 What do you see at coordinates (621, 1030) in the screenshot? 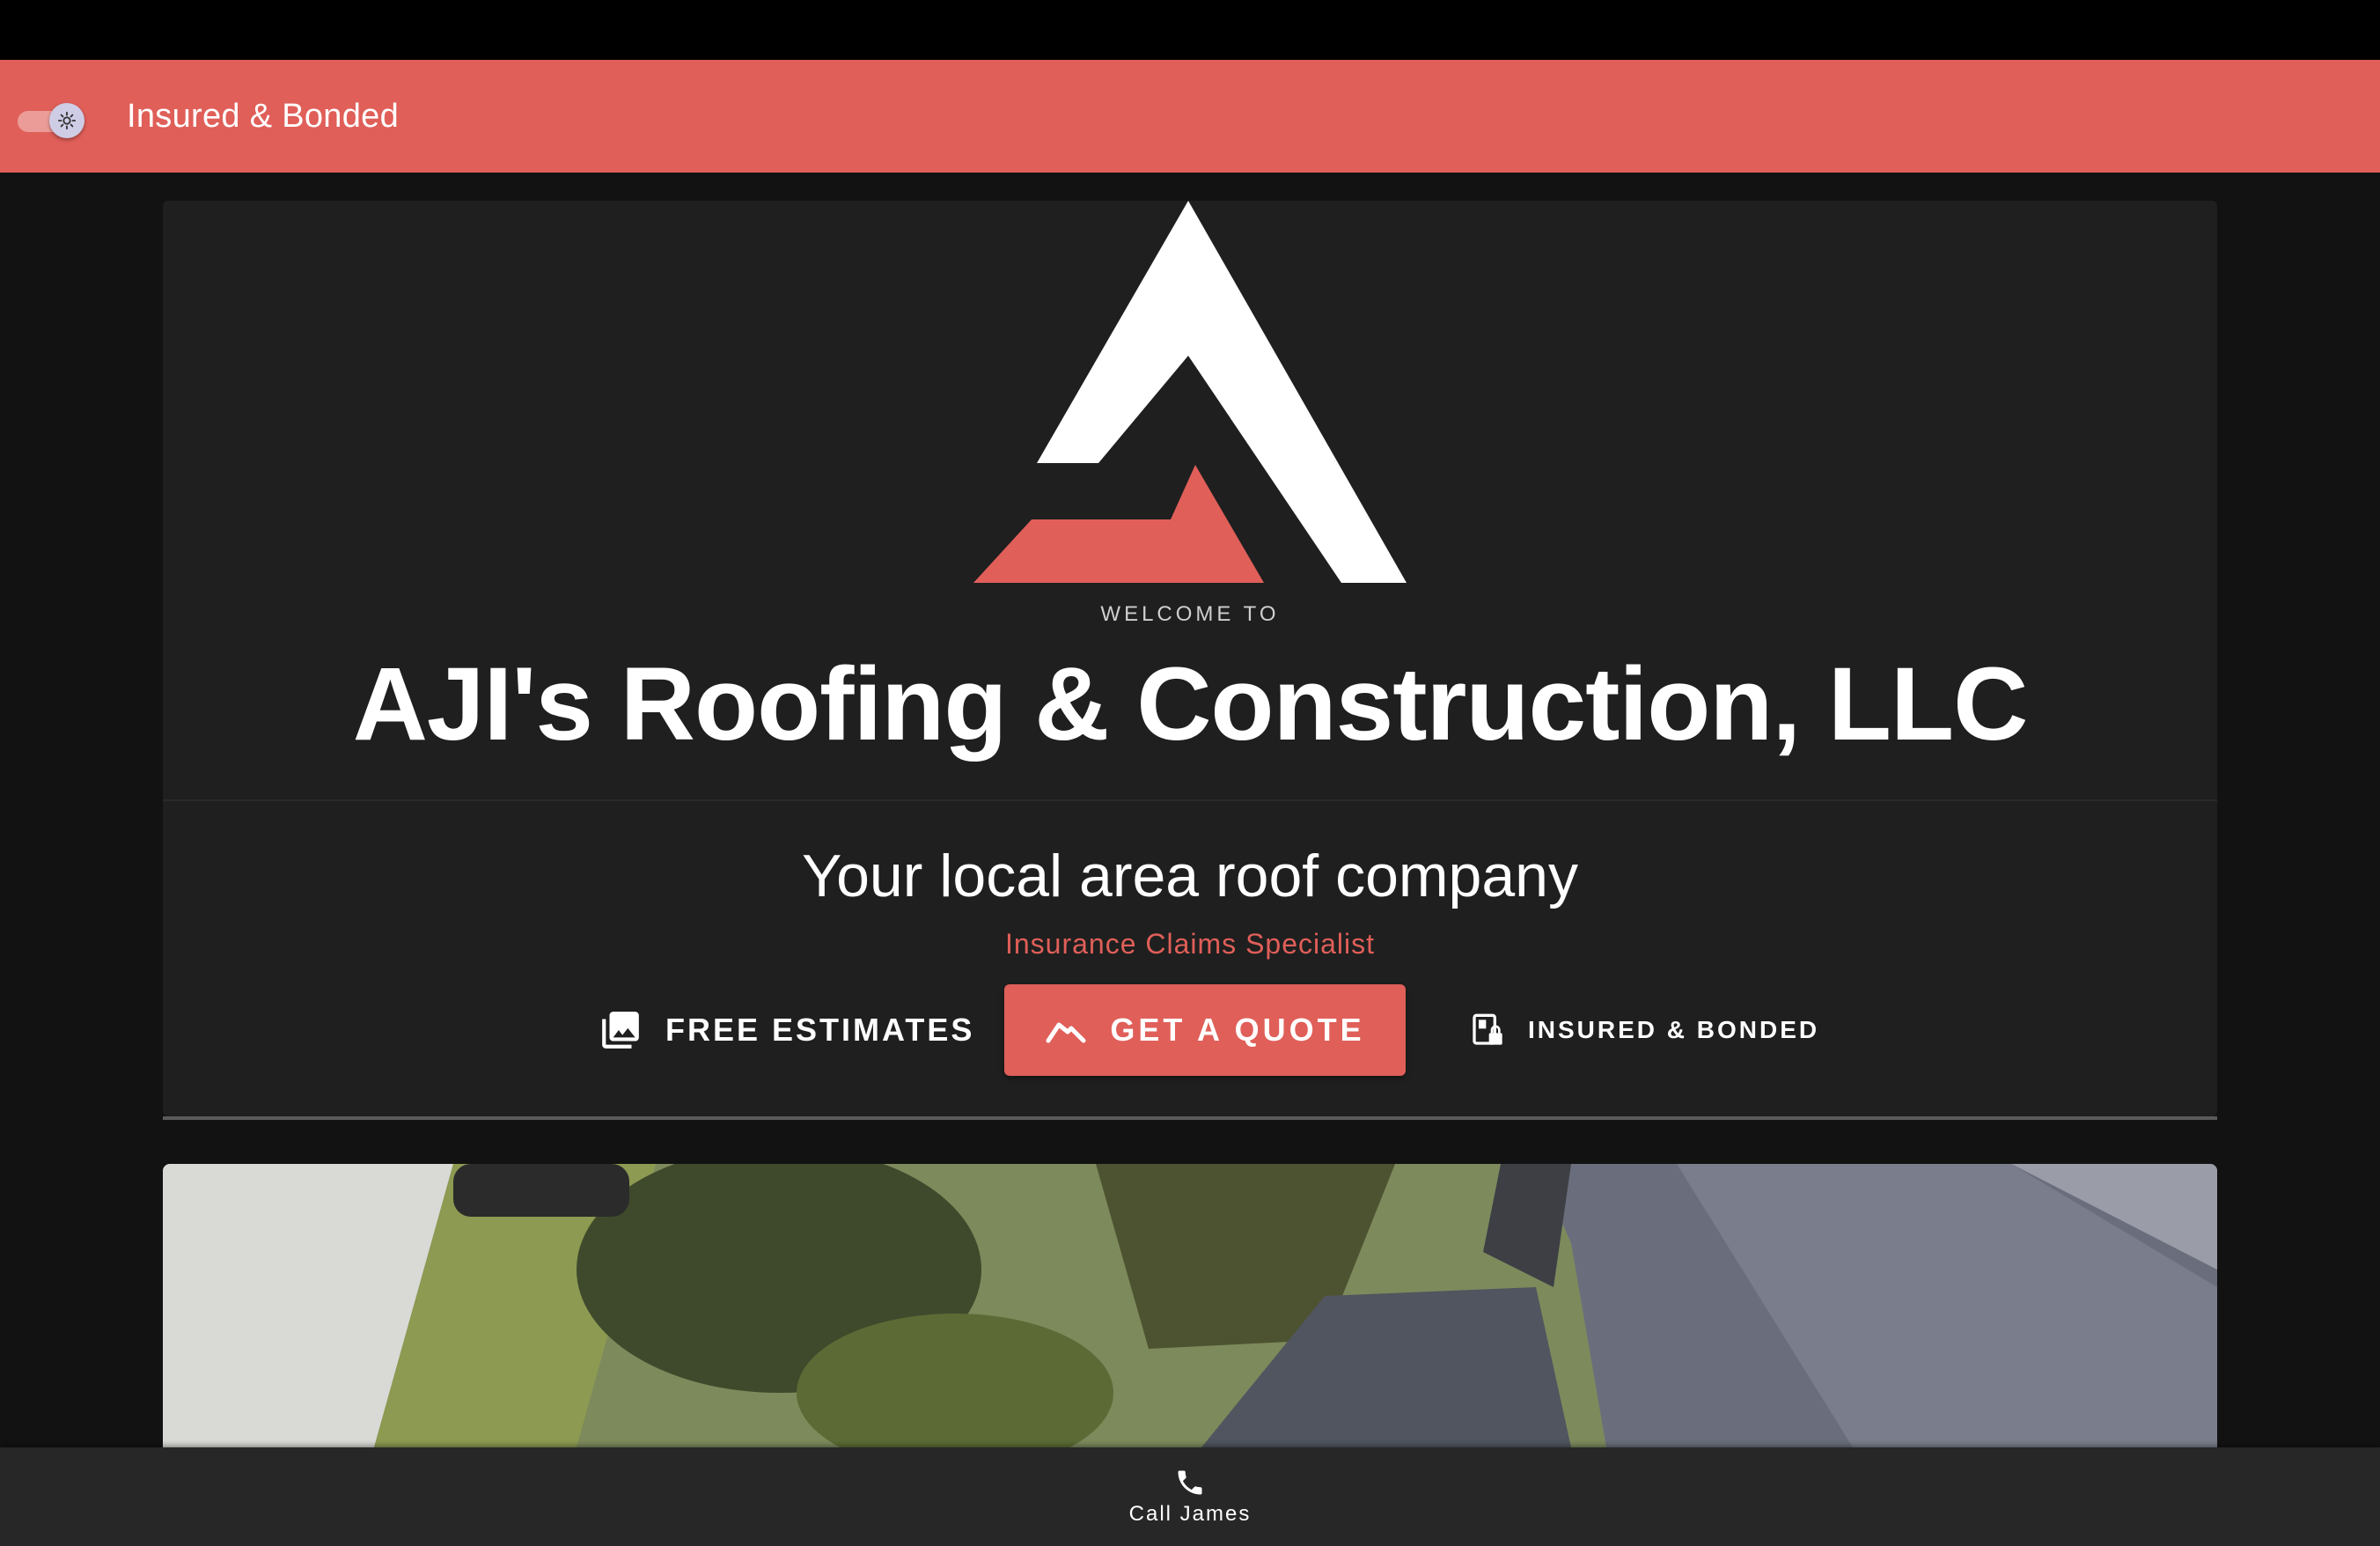
I see `photo-library-icon` at bounding box center [621, 1030].